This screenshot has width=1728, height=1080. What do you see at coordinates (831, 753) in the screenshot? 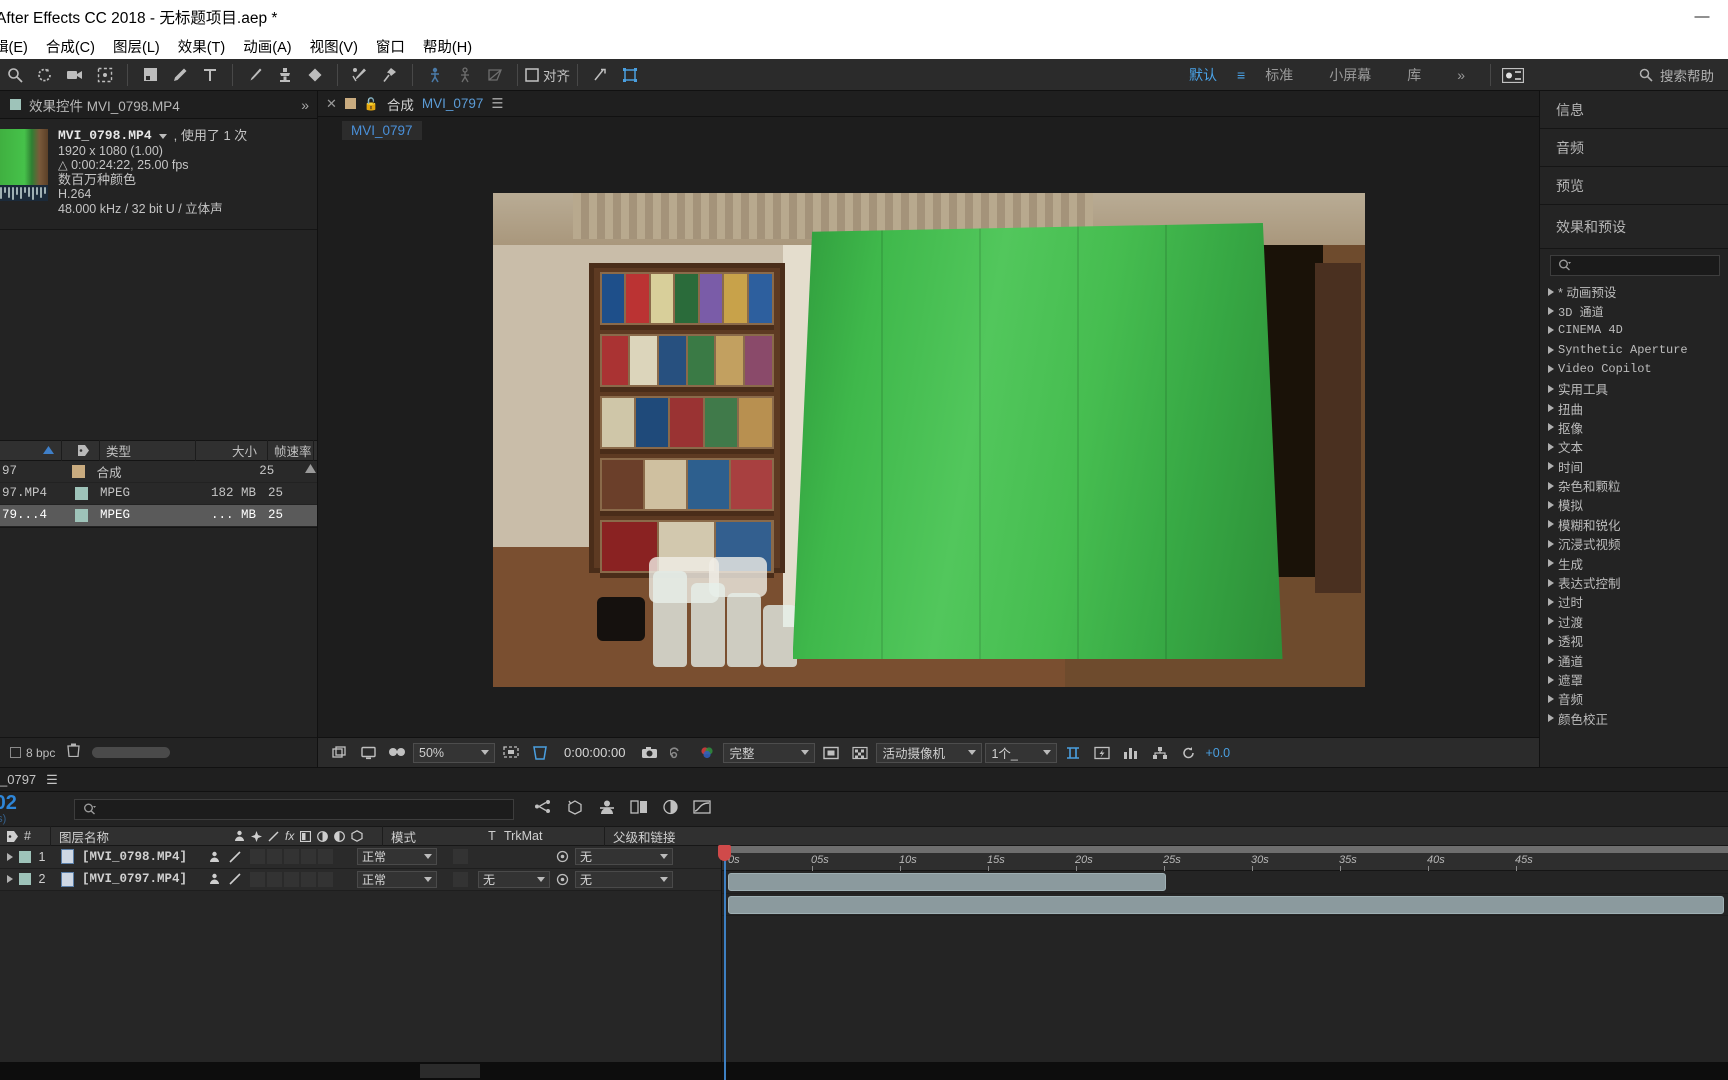
I see `region-preview-icon` at bounding box center [831, 753].